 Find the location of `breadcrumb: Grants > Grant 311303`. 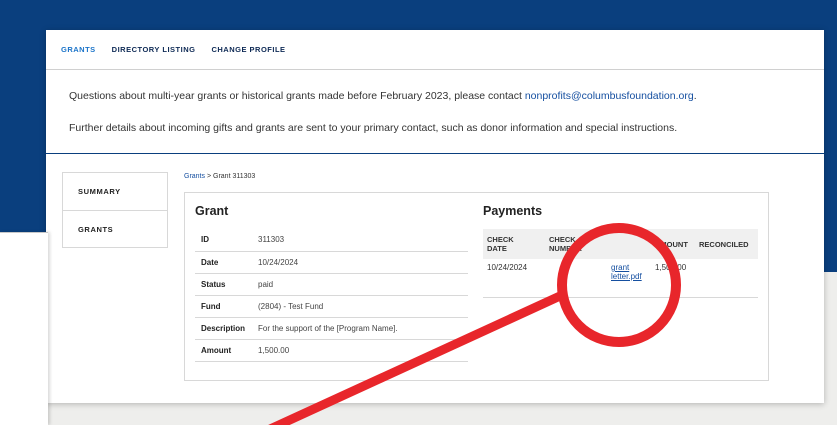

breadcrumb: Grants > Grant 311303 is located at coordinates (219, 176).